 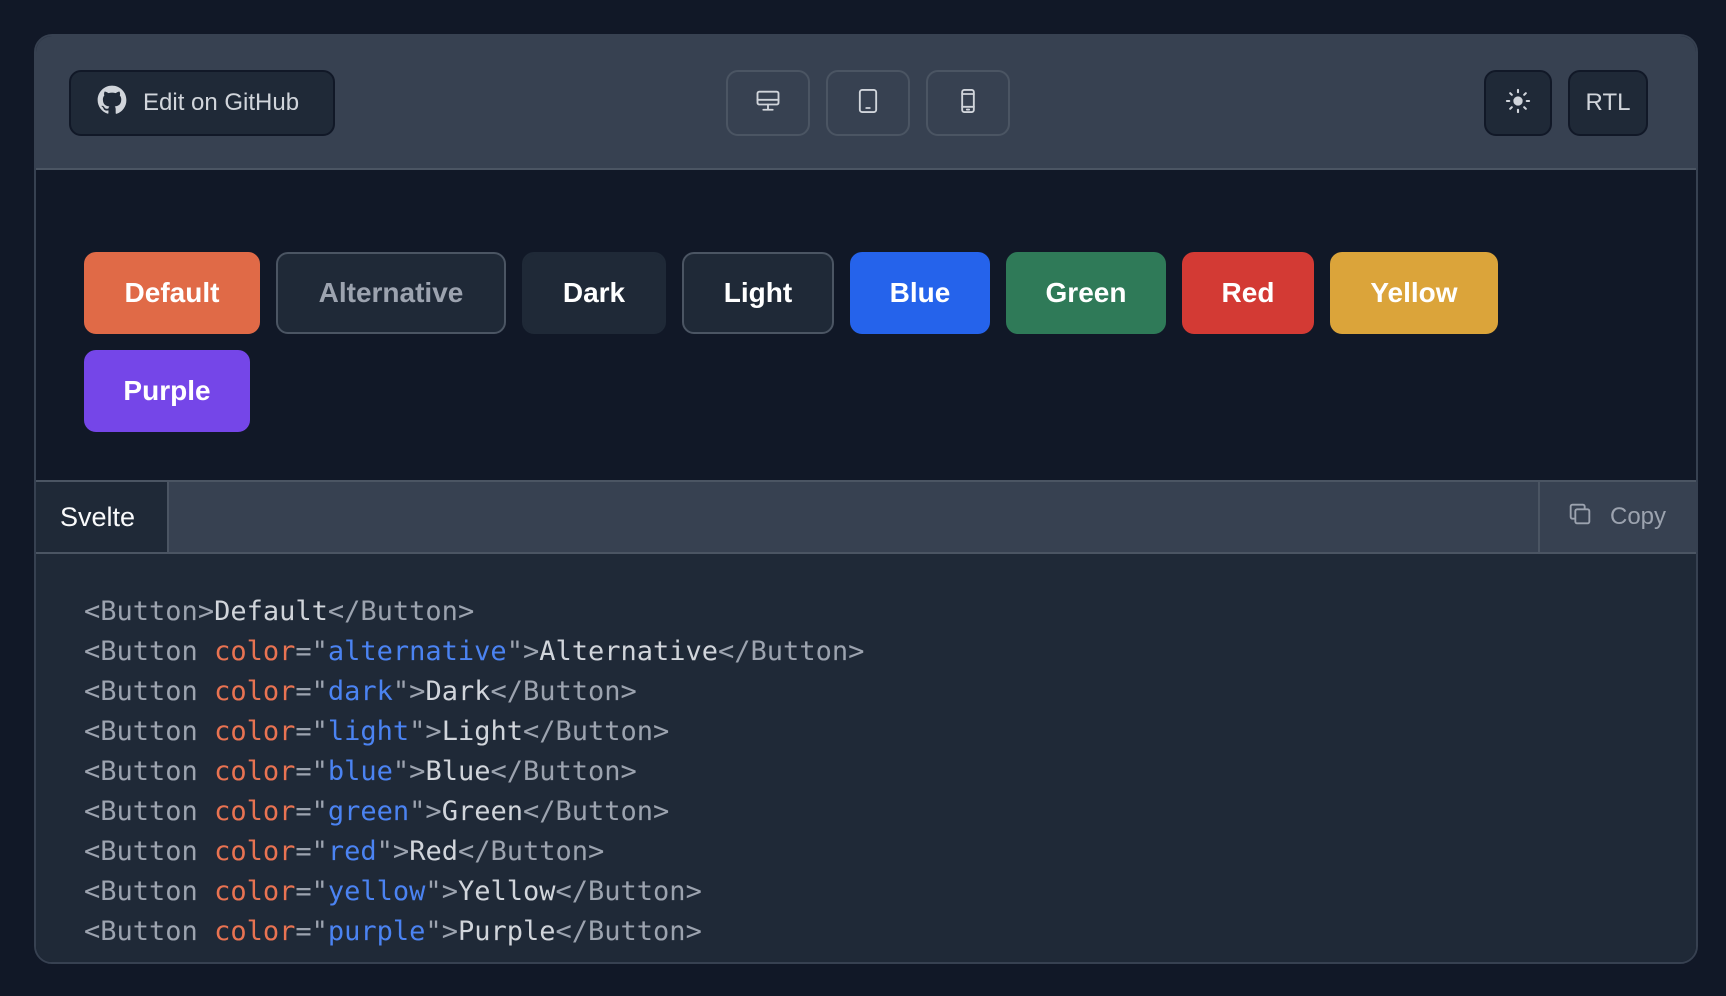 I want to click on light-button: Light, so click(x=758, y=293).